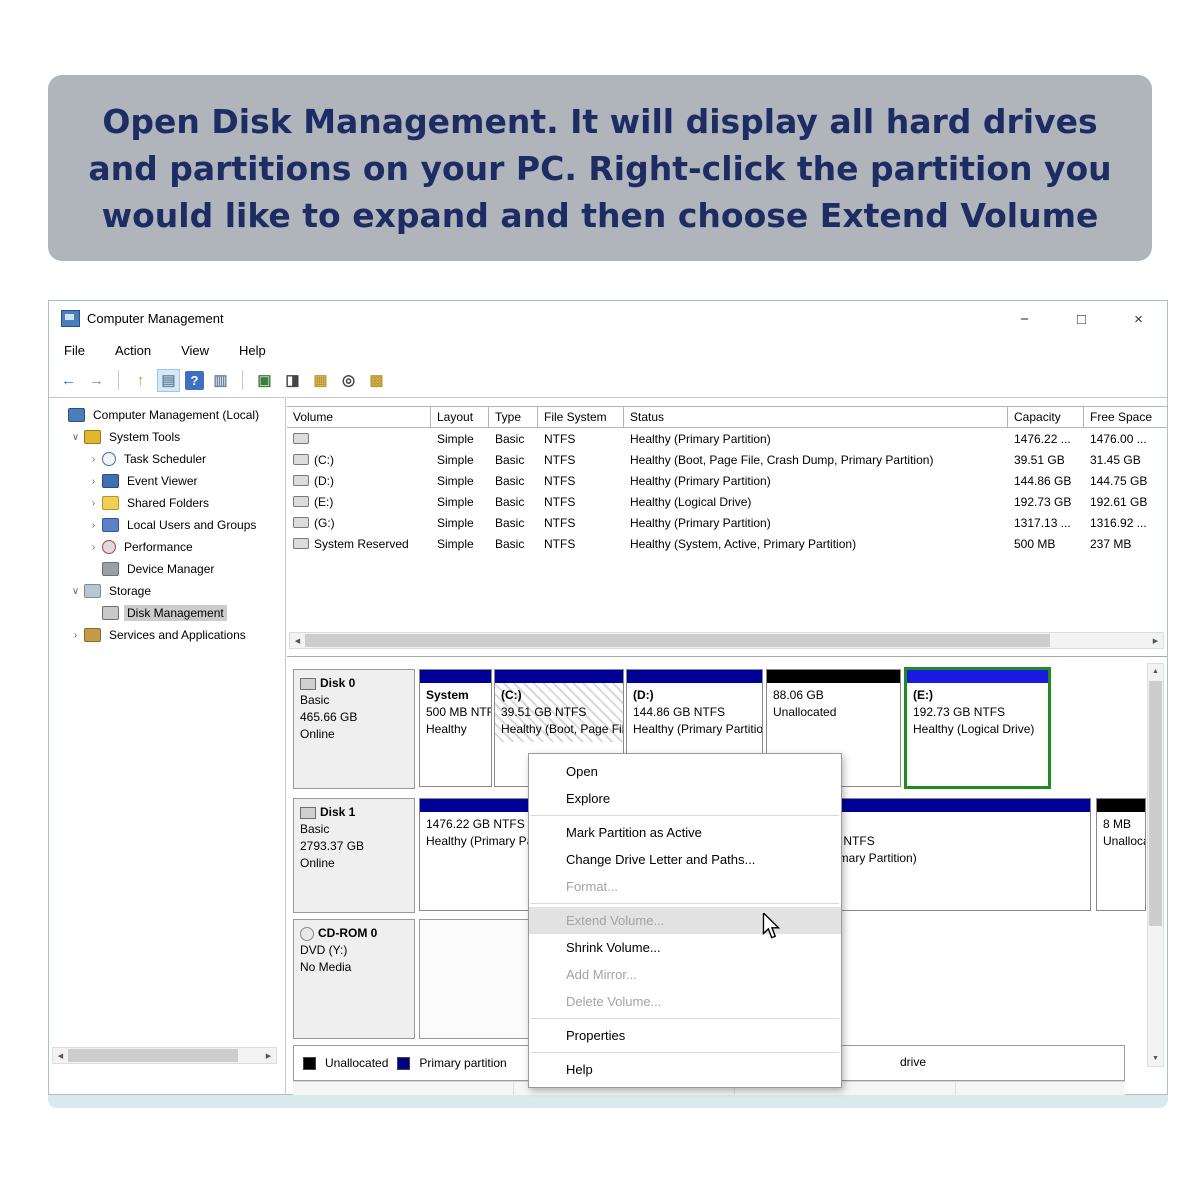 This screenshot has width=1200, height=1200. Describe the element at coordinates (359, 417) in the screenshot. I see `column-header-volume: Volume` at that location.